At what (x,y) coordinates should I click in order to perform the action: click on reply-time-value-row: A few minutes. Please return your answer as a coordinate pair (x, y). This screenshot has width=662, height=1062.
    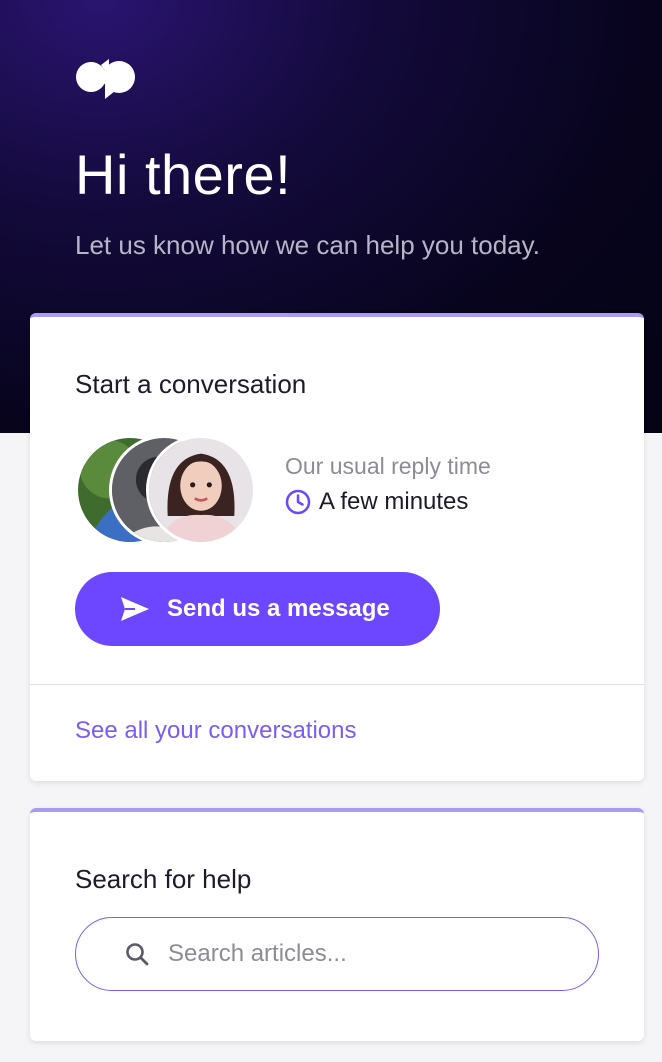
    Looking at the image, I should click on (388, 502).